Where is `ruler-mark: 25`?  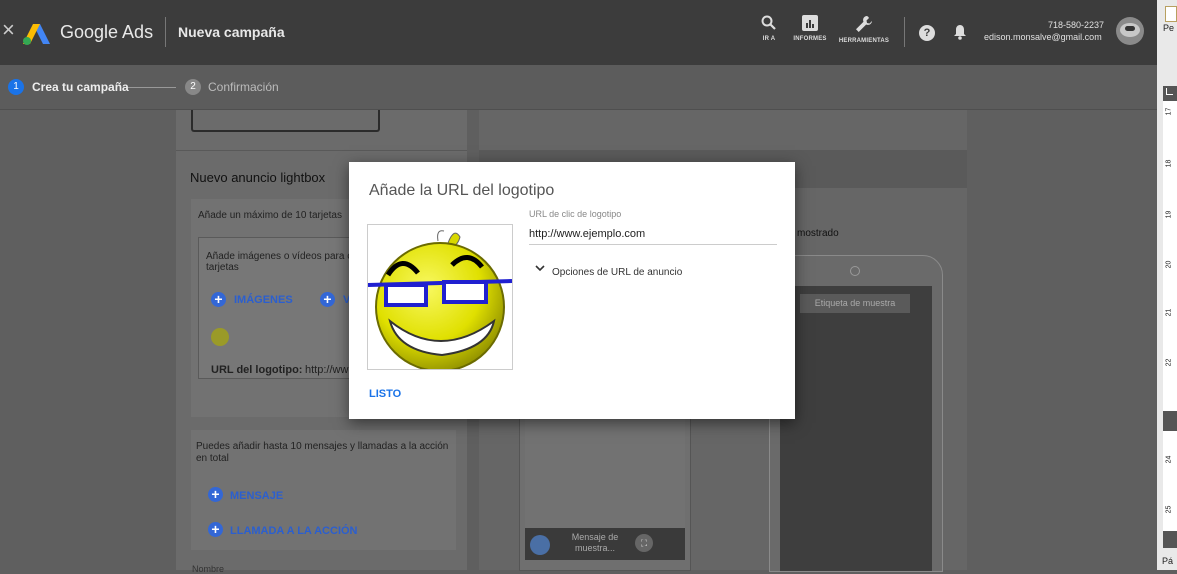
ruler-mark: 25 is located at coordinates (1169, 509).